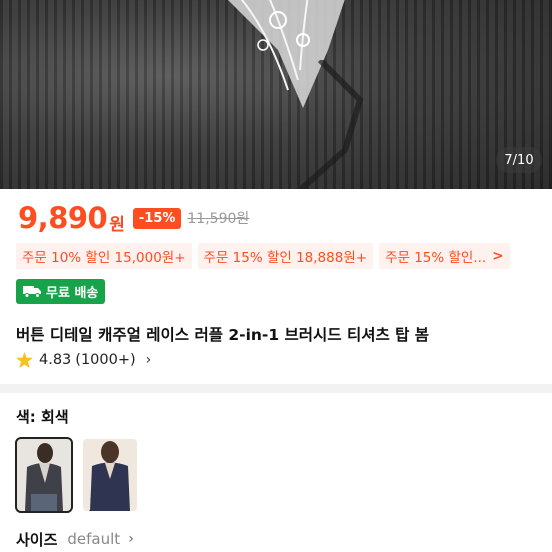 The image size is (552, 552). Describe the element at coordinates (276, 388) in the screenshot. I see `section-divider` at that location.